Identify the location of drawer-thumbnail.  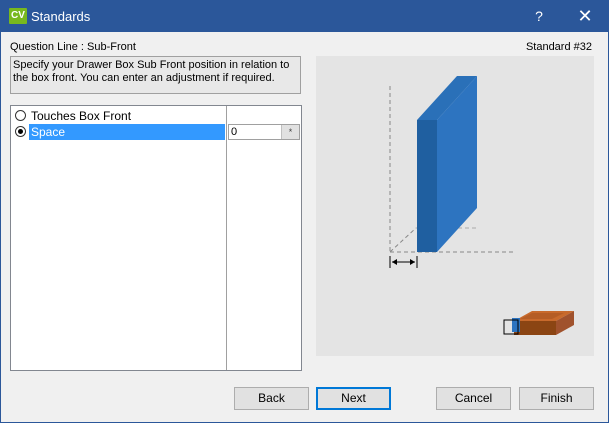
(538, 323).